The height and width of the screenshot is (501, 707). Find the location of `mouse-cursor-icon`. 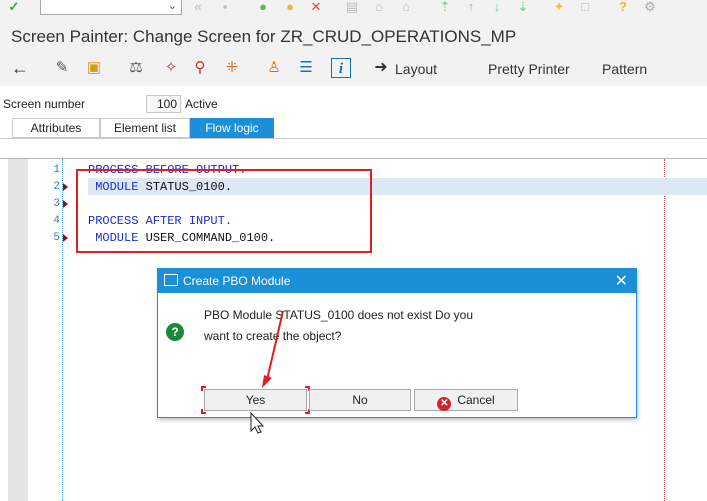

mouse-cursor-icon is located at coordinates (257, 422).